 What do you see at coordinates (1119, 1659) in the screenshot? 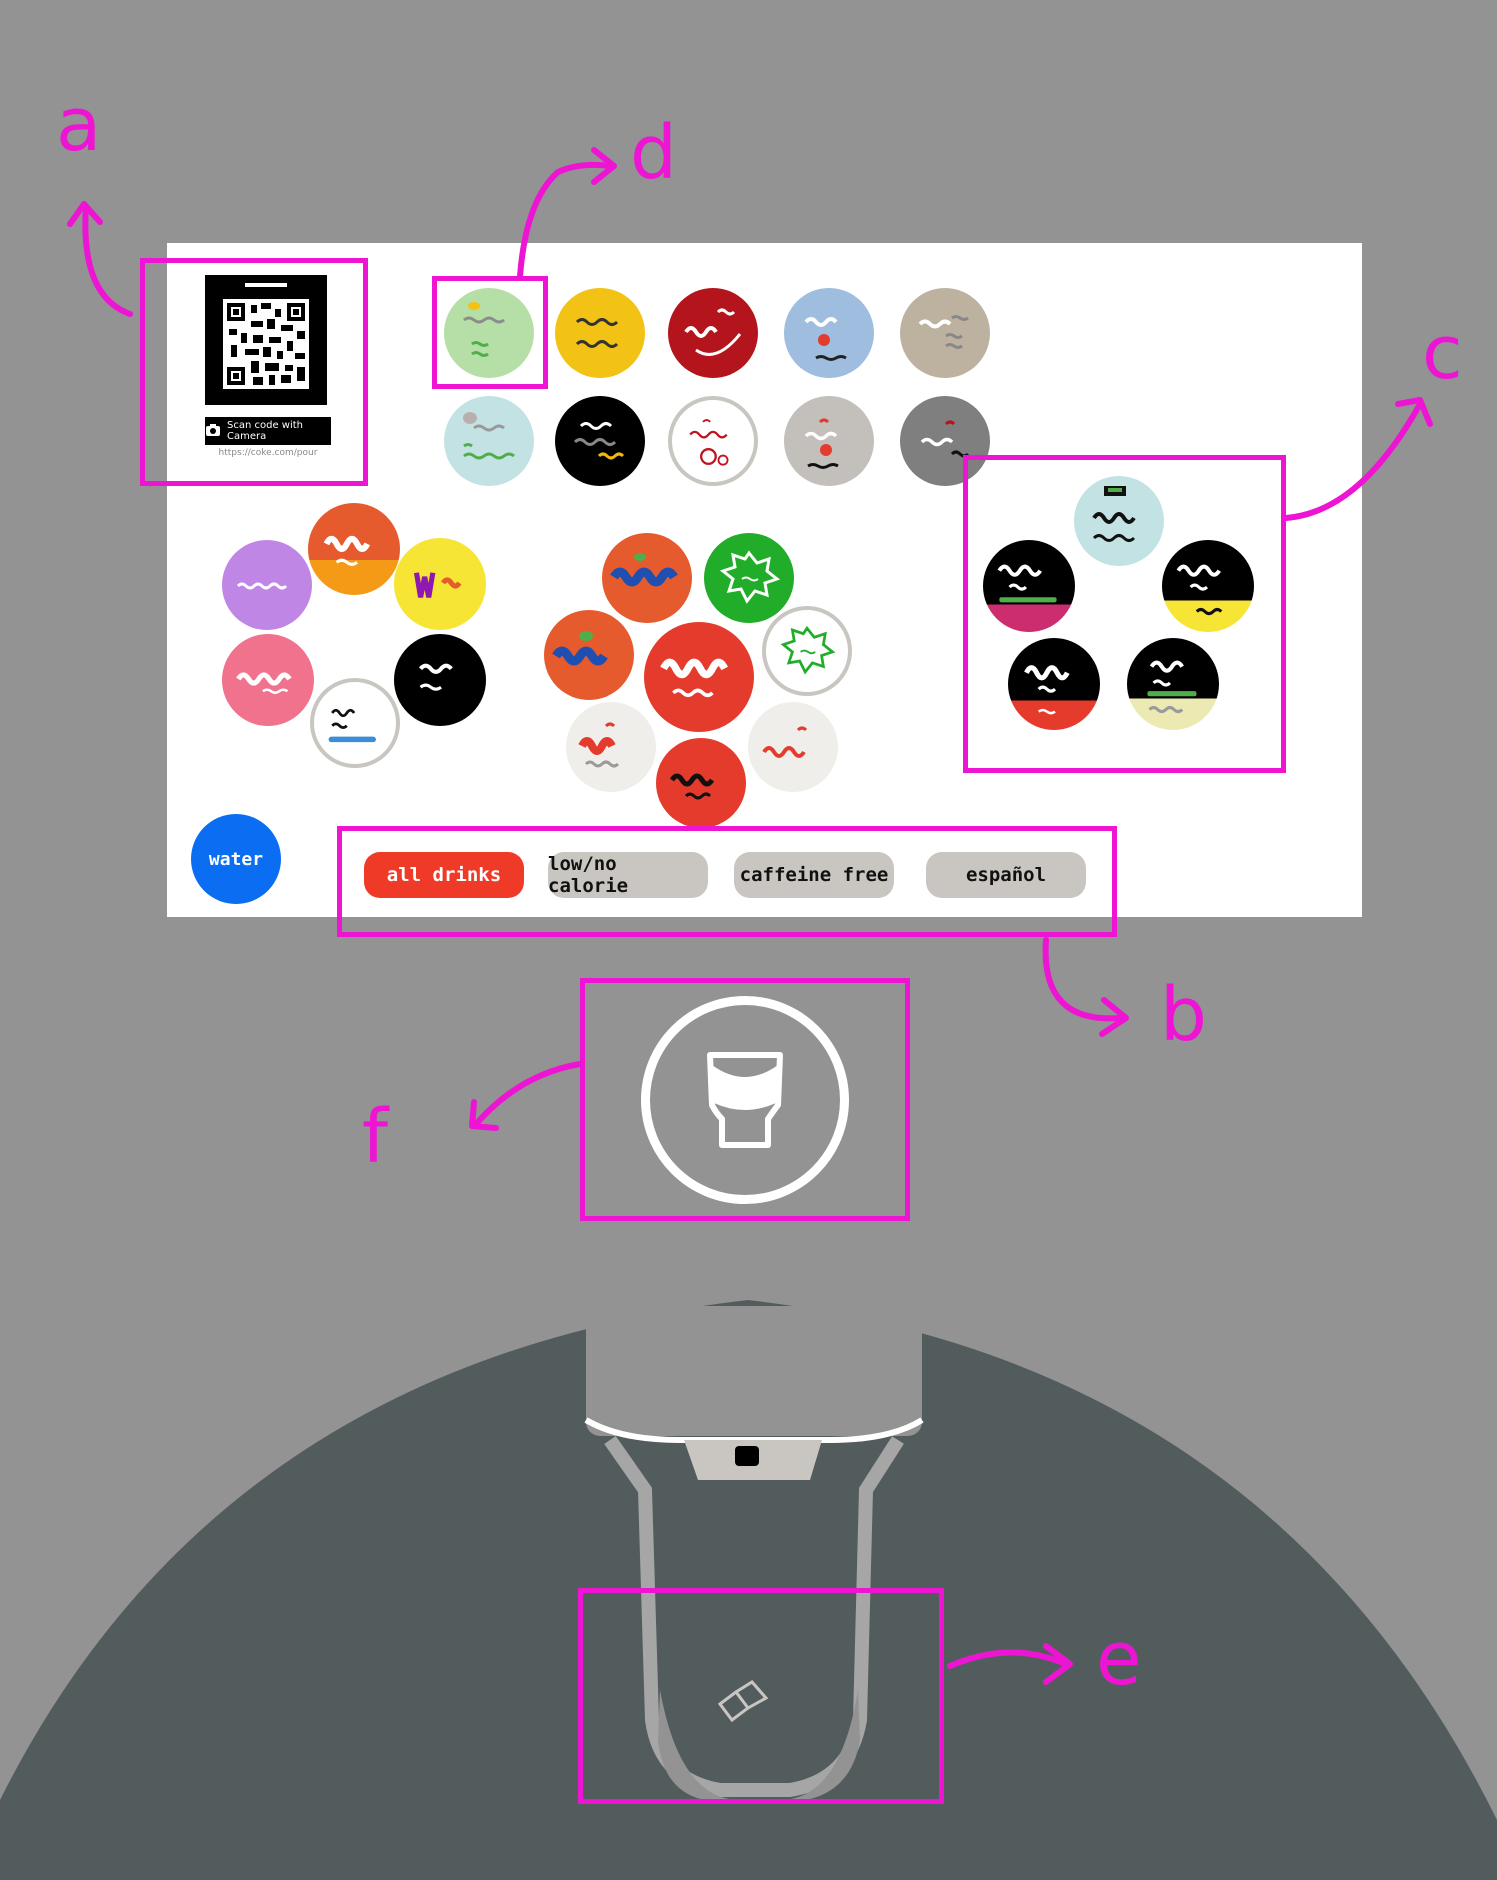
I see `callout-e: e` at bounding box center [1119, 1659].